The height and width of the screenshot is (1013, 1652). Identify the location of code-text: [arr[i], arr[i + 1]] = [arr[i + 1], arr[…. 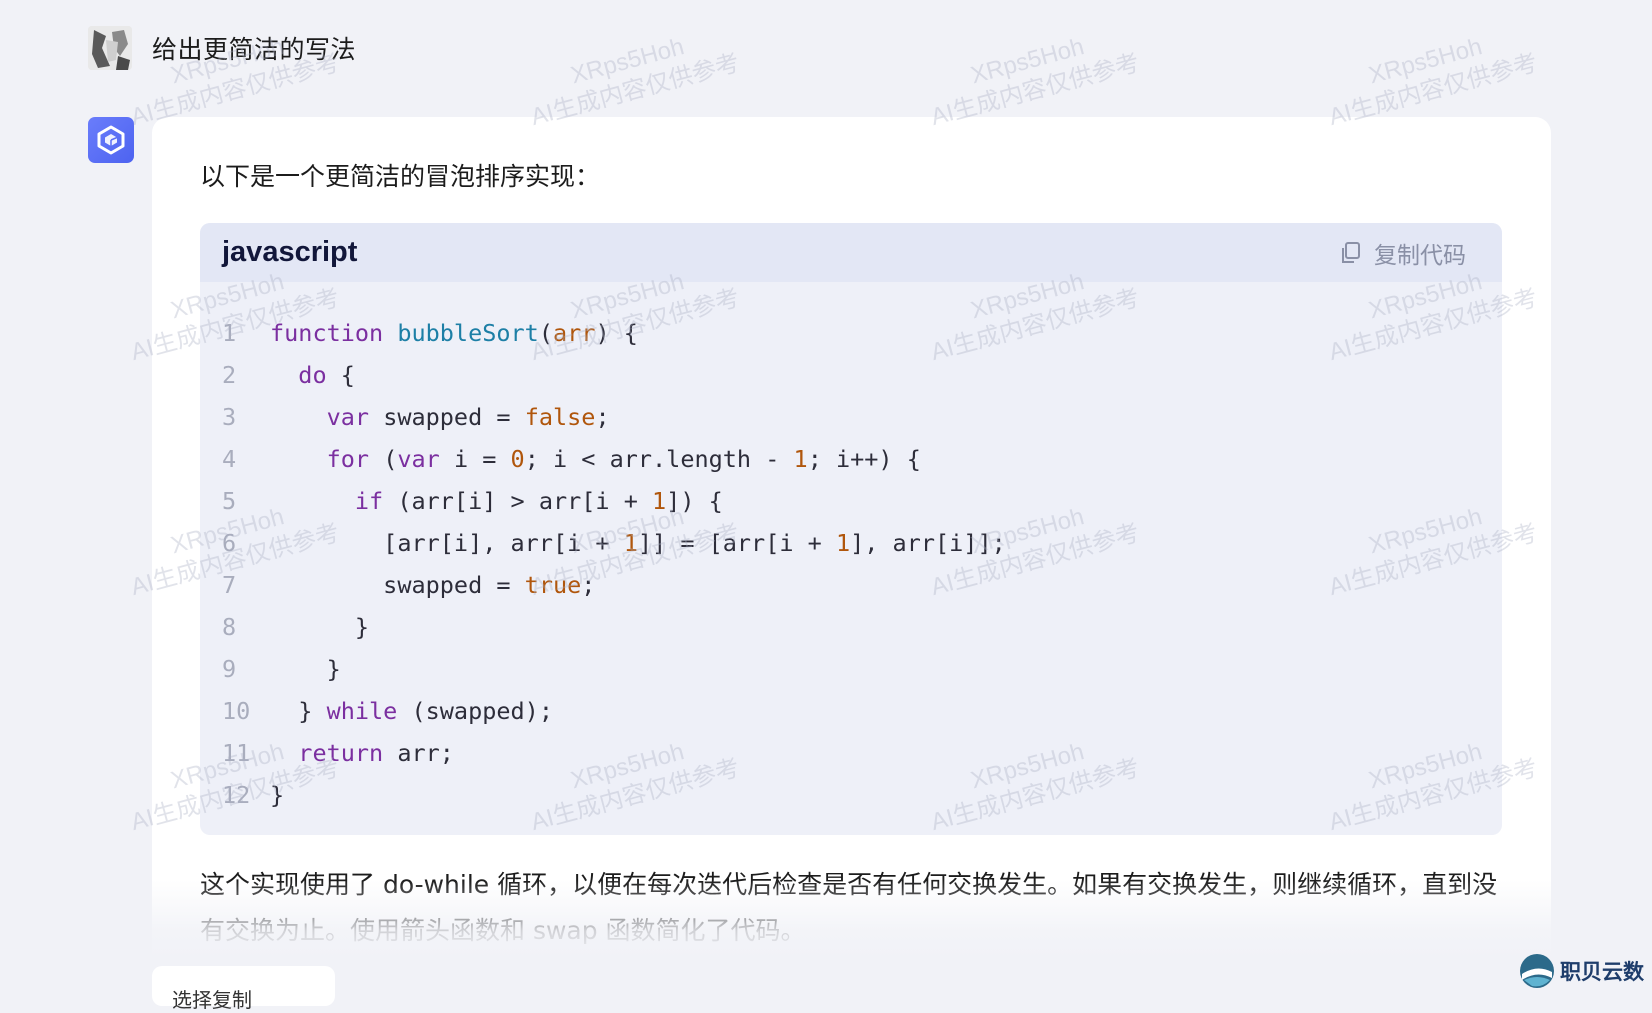
(638, 543).